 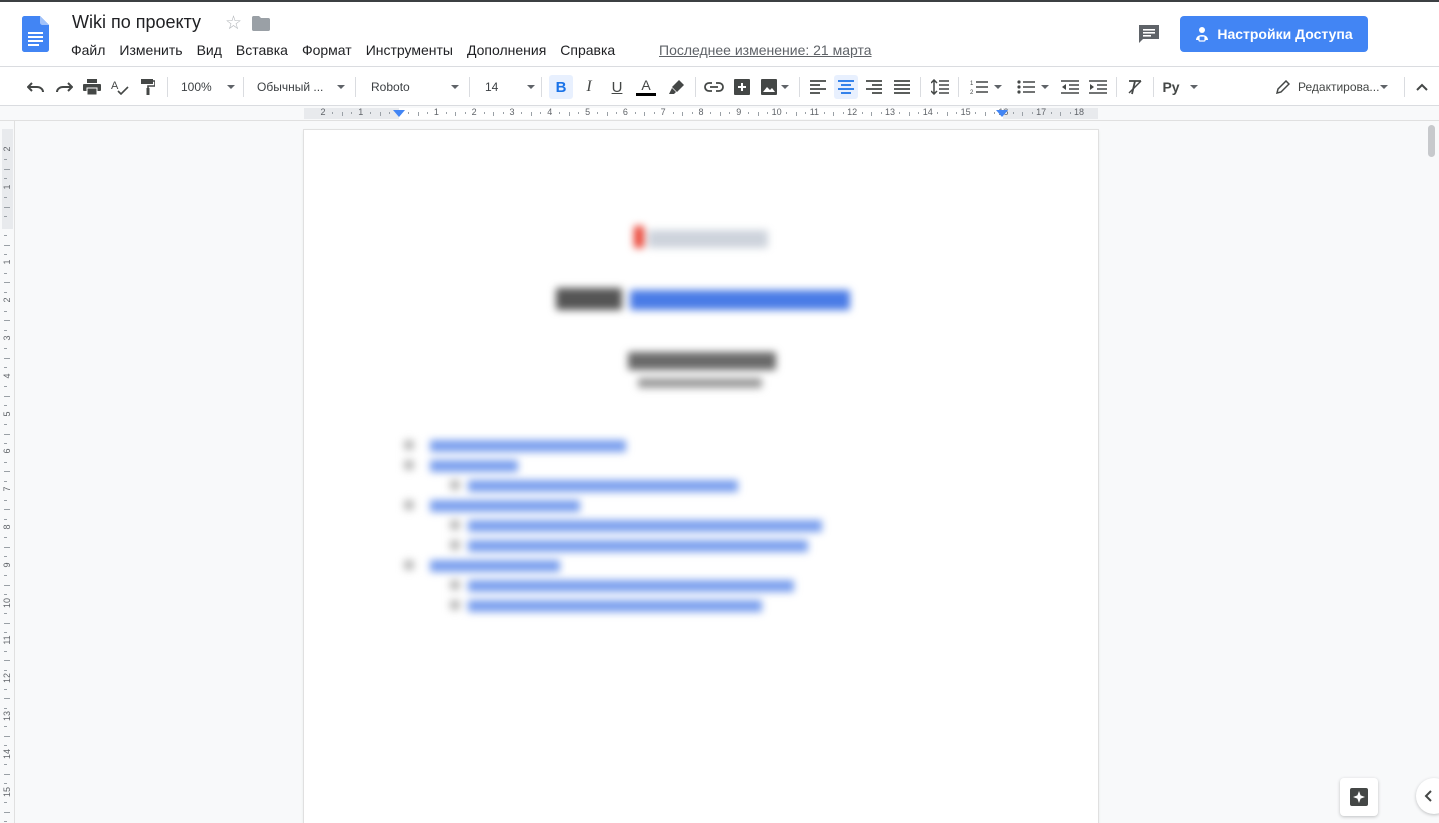 What do you see at coordinates (136, 22) in the screenshot?
I see `document-title: Wiki по проекту` at bounding box center [136, 22].